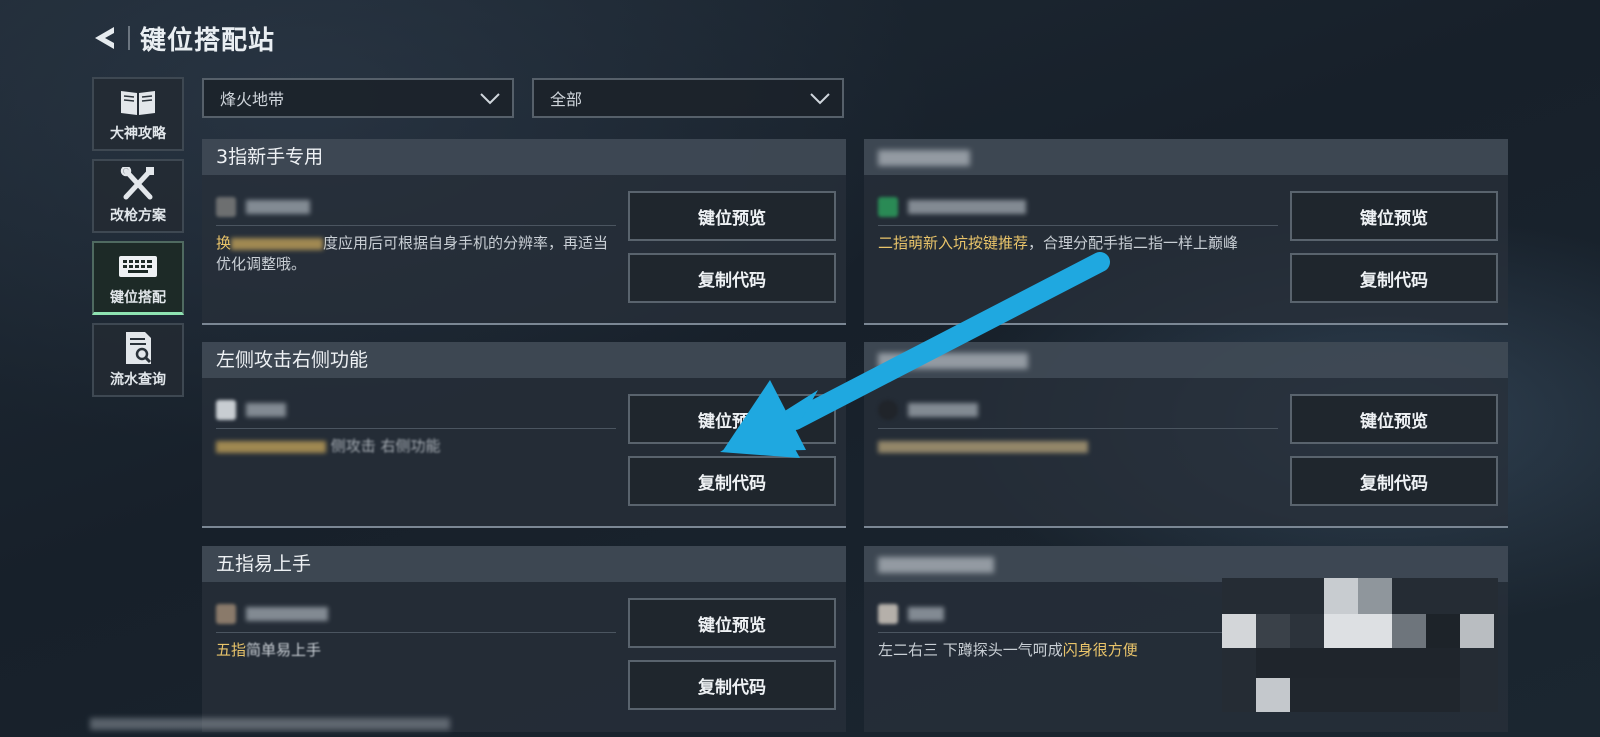  What do you see at coordinates (385, 446) in the screenshot?
I see `desc-text: 侧攻击 右侧功能` at bounding box center [385, 446].